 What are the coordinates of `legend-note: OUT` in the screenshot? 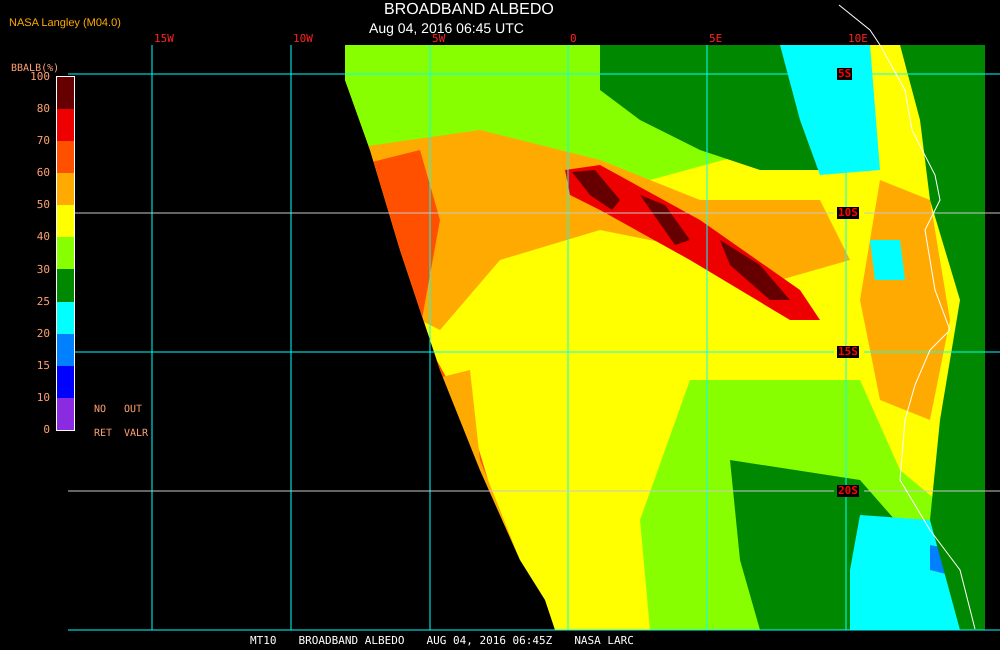 It's located at (133, 410).